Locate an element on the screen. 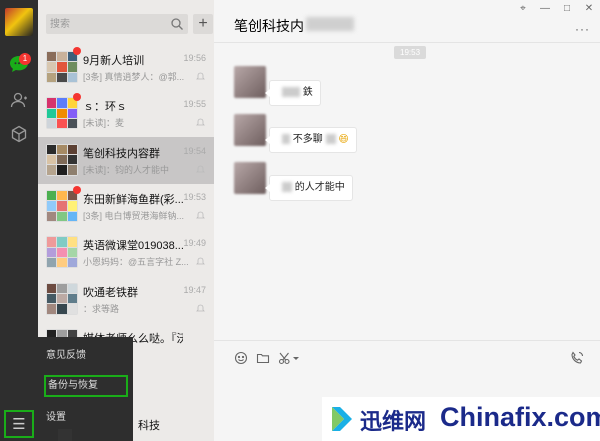 This screenshot has height=441, width=600. folder-icon is located at coordinates (263, 358).